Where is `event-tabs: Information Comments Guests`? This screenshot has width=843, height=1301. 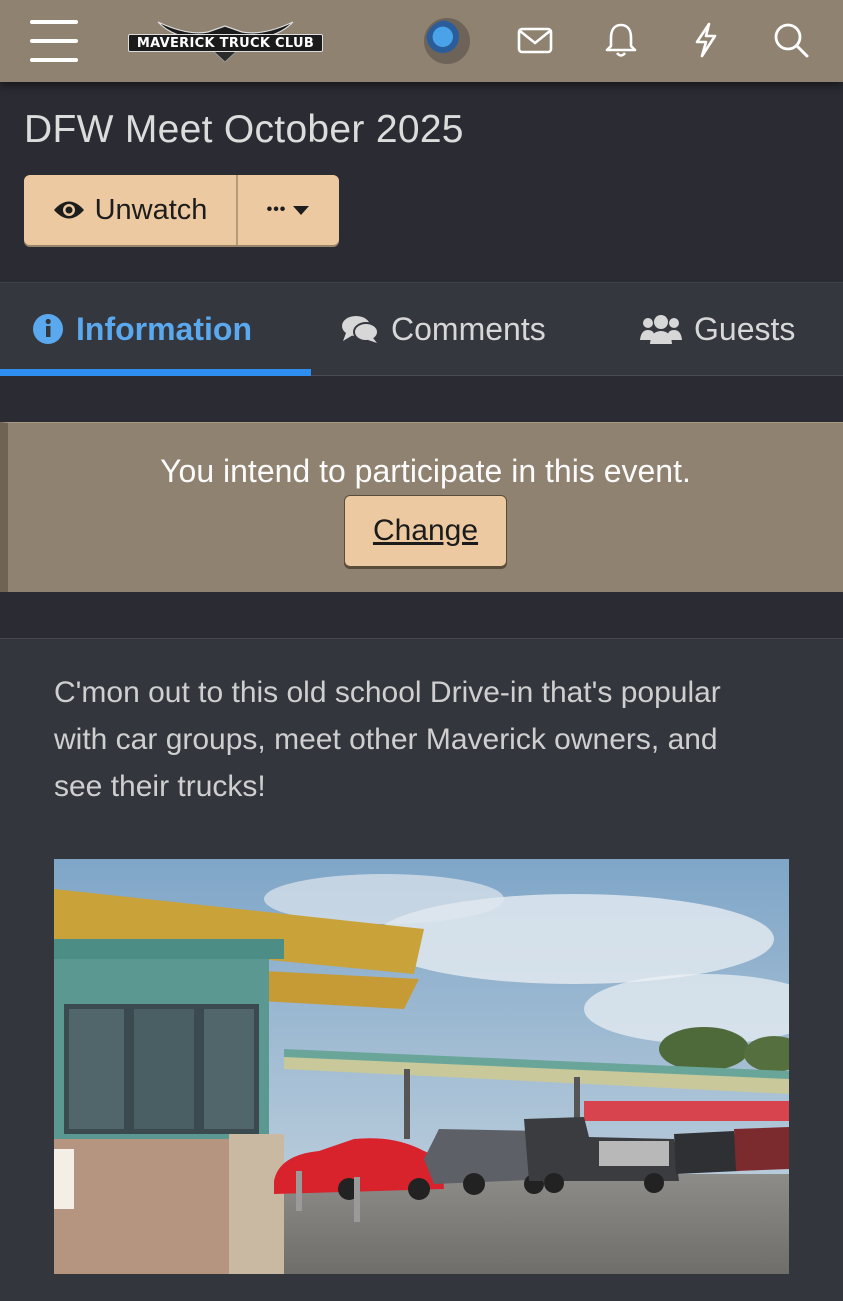 event-tabs: Information Comments Guests is located at coordinates (421, 329).